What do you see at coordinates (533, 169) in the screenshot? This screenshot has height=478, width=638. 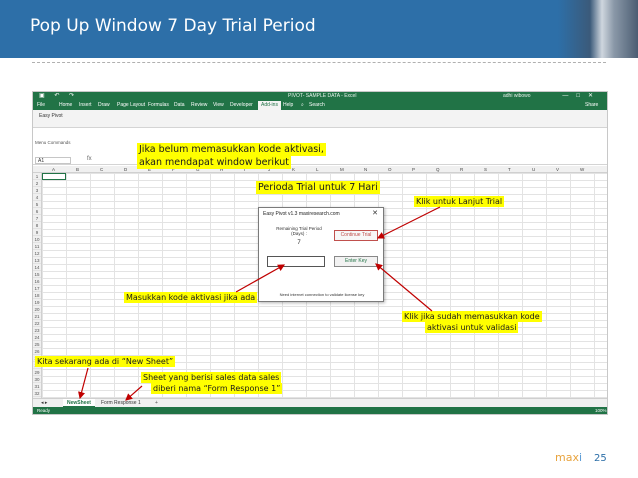 I see `column-header: U` at bounding box center [533, 169].